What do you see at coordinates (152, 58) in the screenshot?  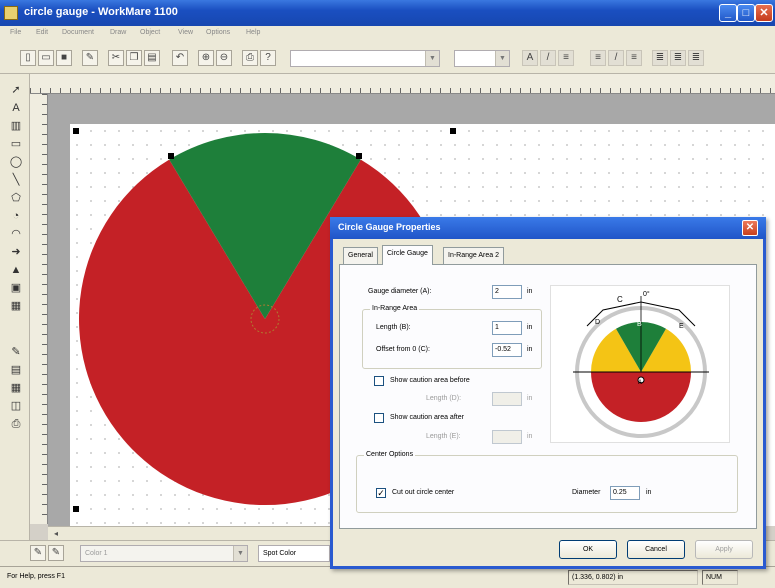 I see `paste-button: ▤` at bounding box center [152, 58].